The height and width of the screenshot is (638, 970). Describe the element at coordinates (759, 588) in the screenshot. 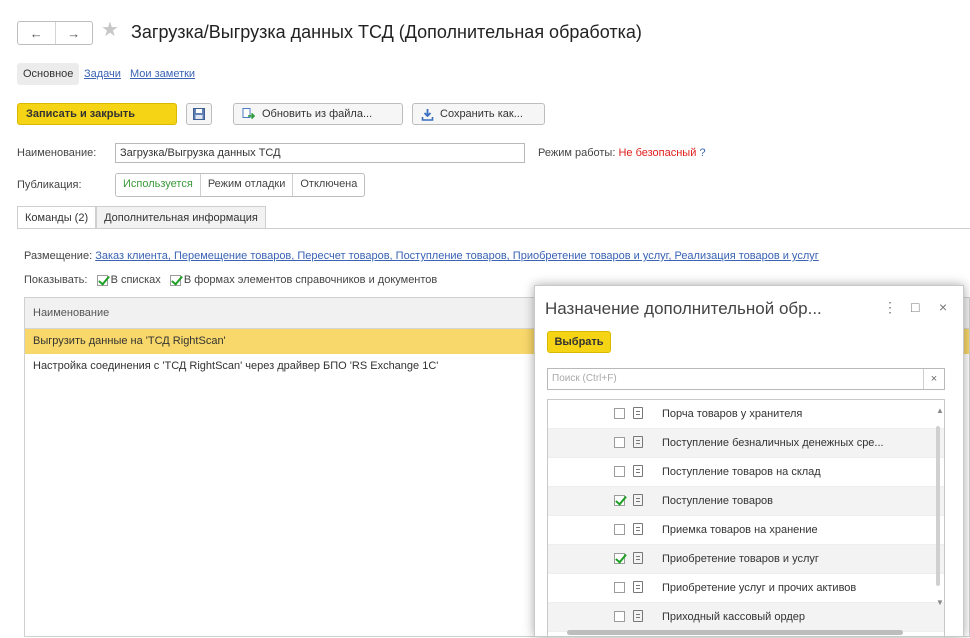

I see `list-item-label: Приобретение услуг и прочих активов` at that location.